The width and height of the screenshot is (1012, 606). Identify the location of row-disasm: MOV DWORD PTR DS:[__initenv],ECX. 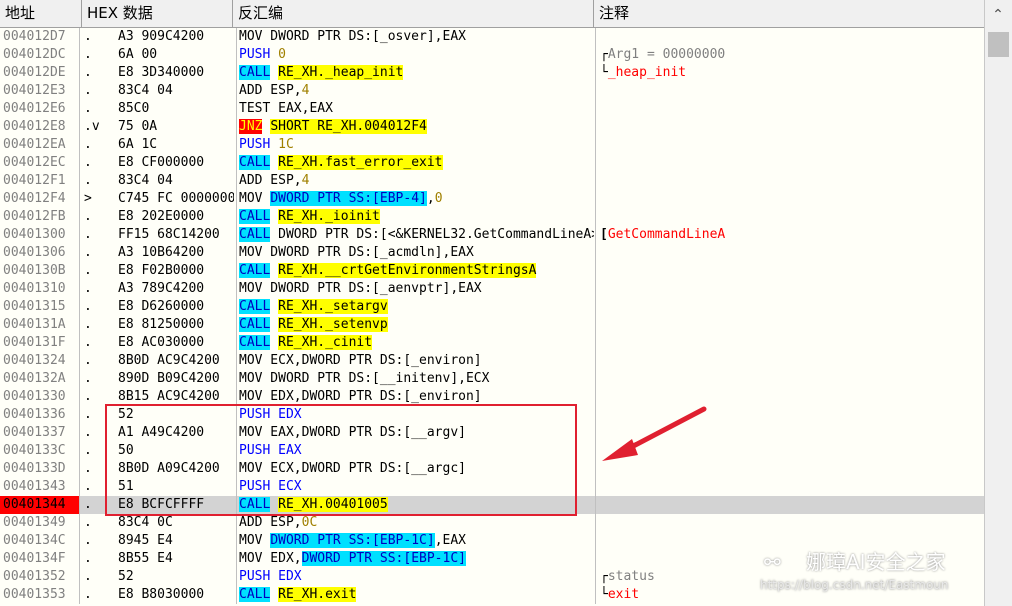
(415, 379).